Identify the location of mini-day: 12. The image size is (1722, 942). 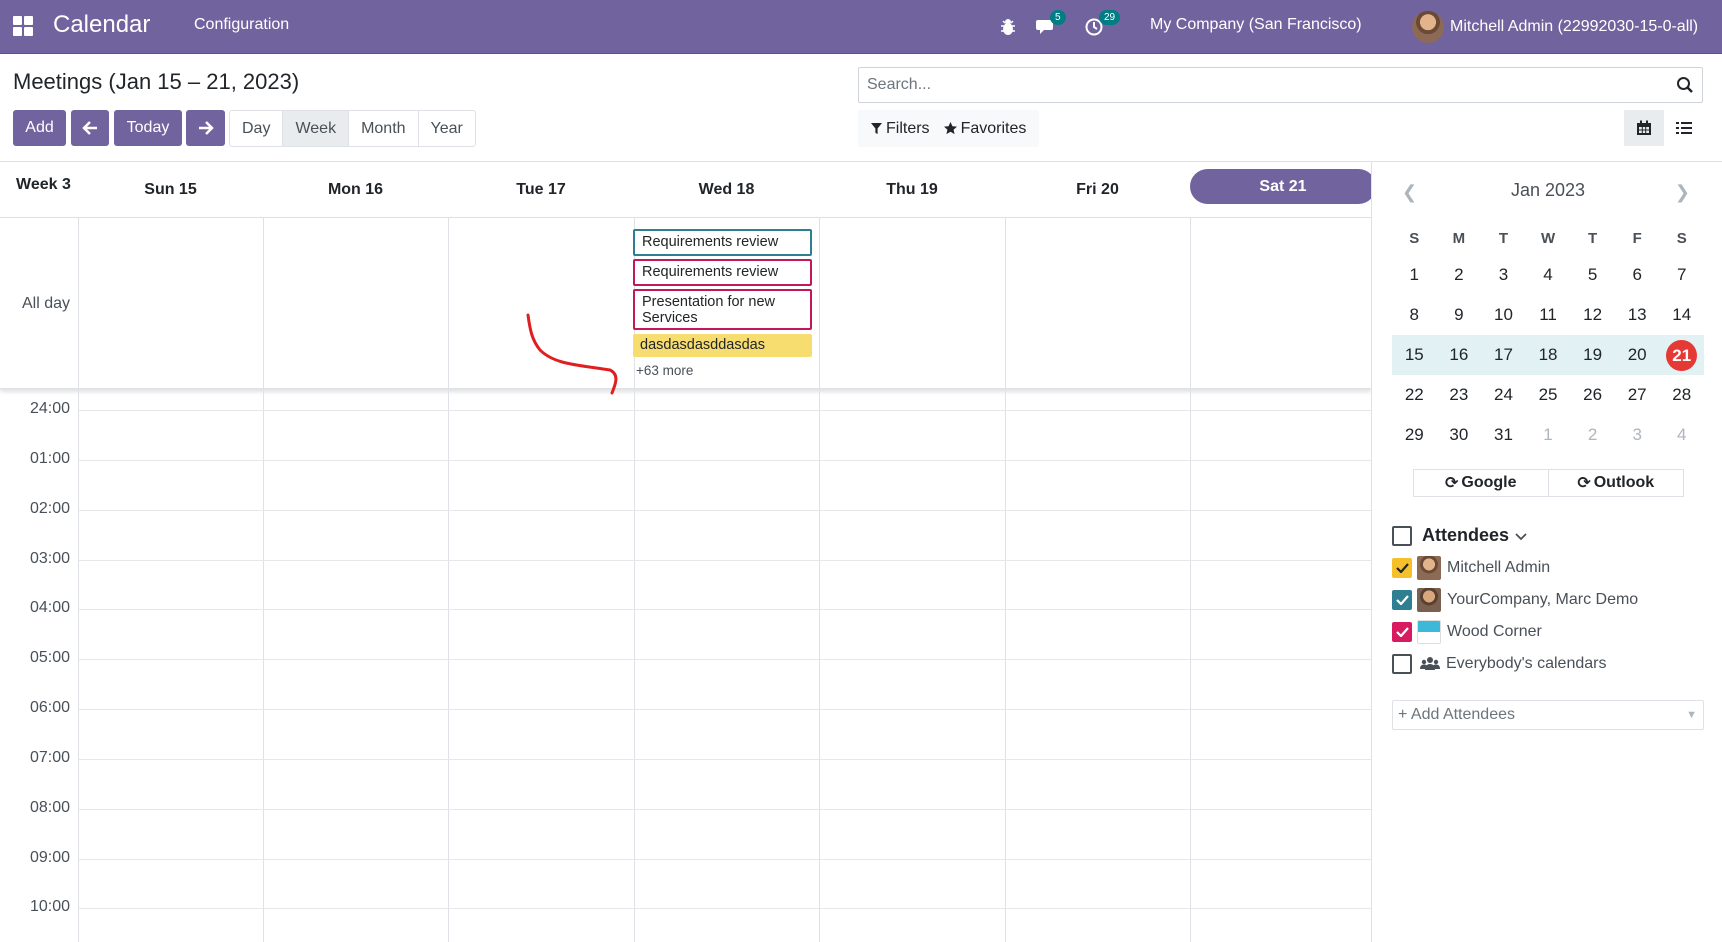
(1592, 315).